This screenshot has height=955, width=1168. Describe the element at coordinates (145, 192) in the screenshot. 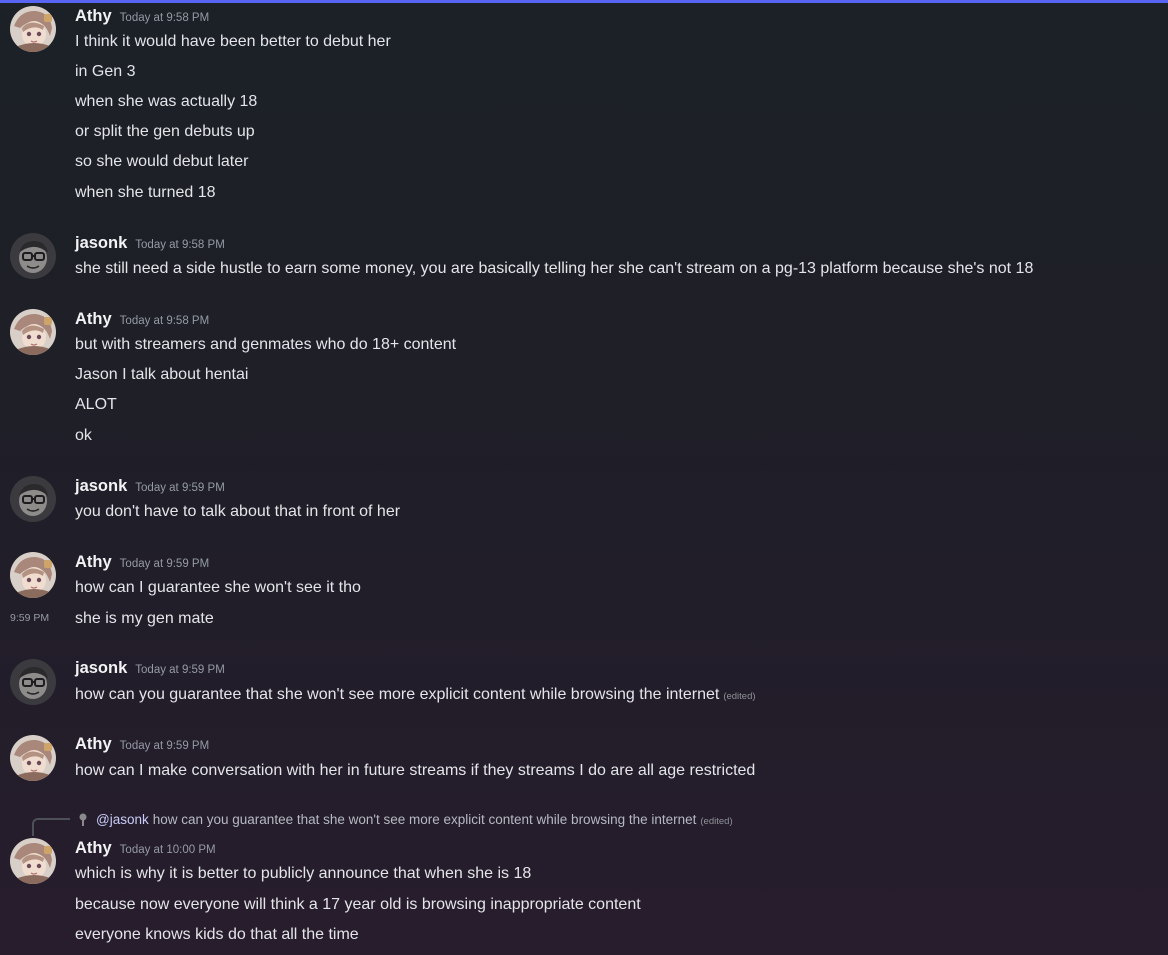

I see `message-text: when she turned 18` at that location.